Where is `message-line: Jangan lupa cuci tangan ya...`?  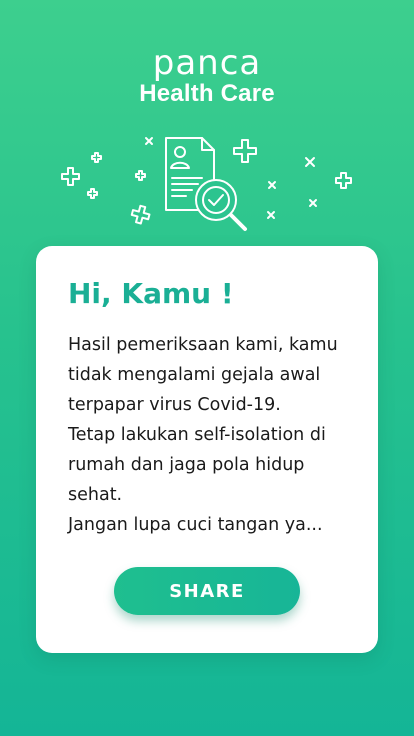 message-line: Jangan lupa cuci tangan ya... is located at coordinates (195, 525).